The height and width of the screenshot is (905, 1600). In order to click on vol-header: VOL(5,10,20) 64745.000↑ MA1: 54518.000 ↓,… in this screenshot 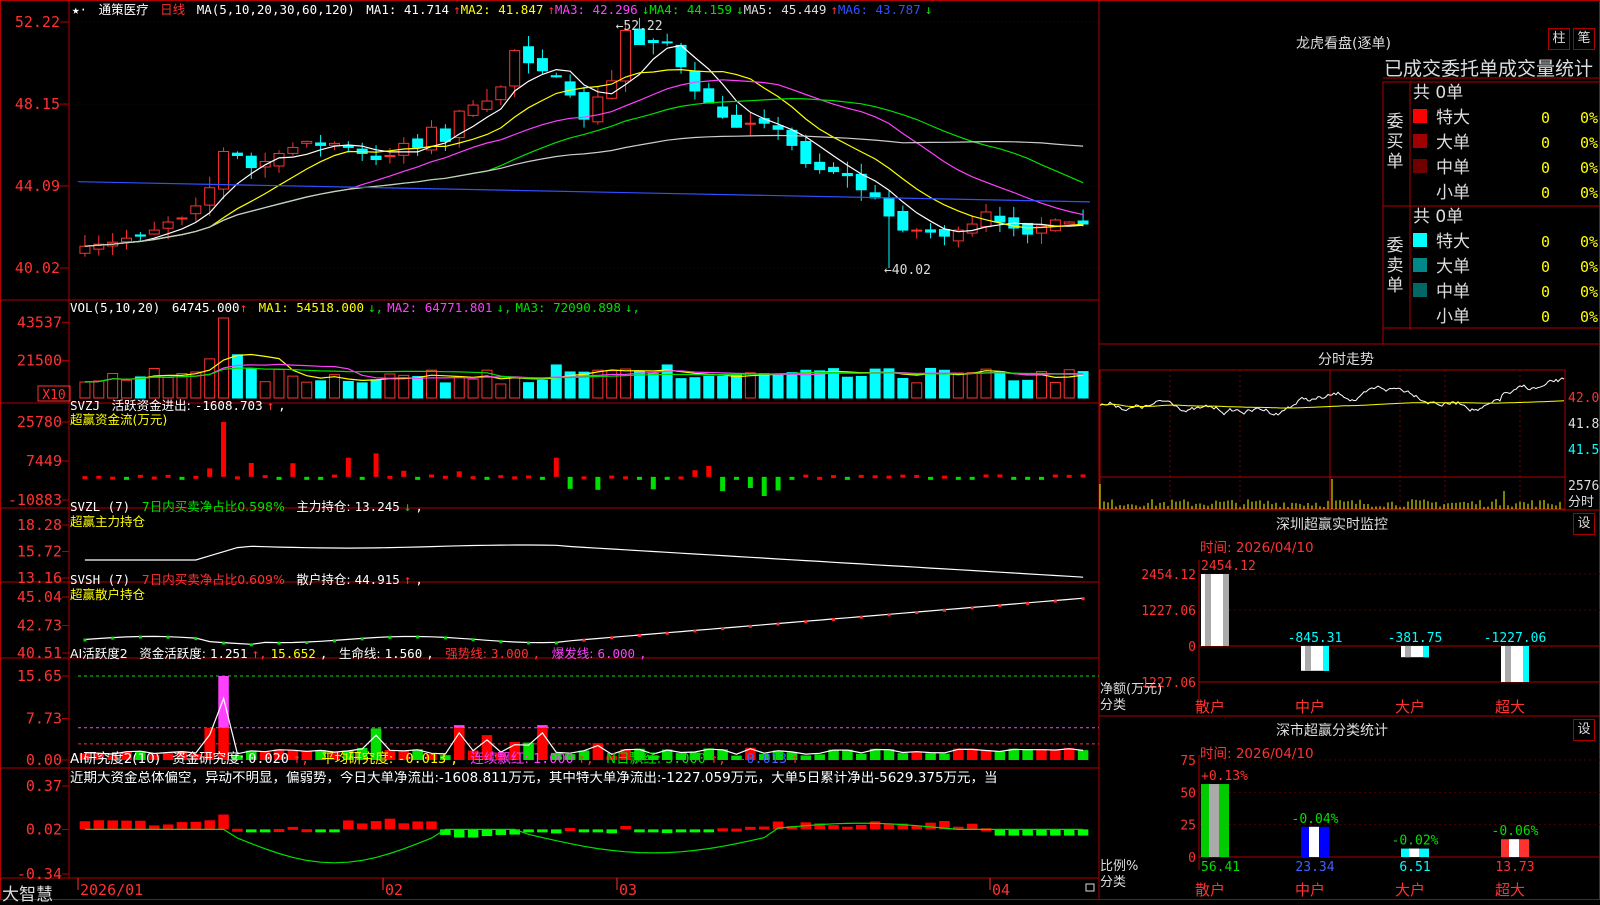, I will do `click(359, 307)`.